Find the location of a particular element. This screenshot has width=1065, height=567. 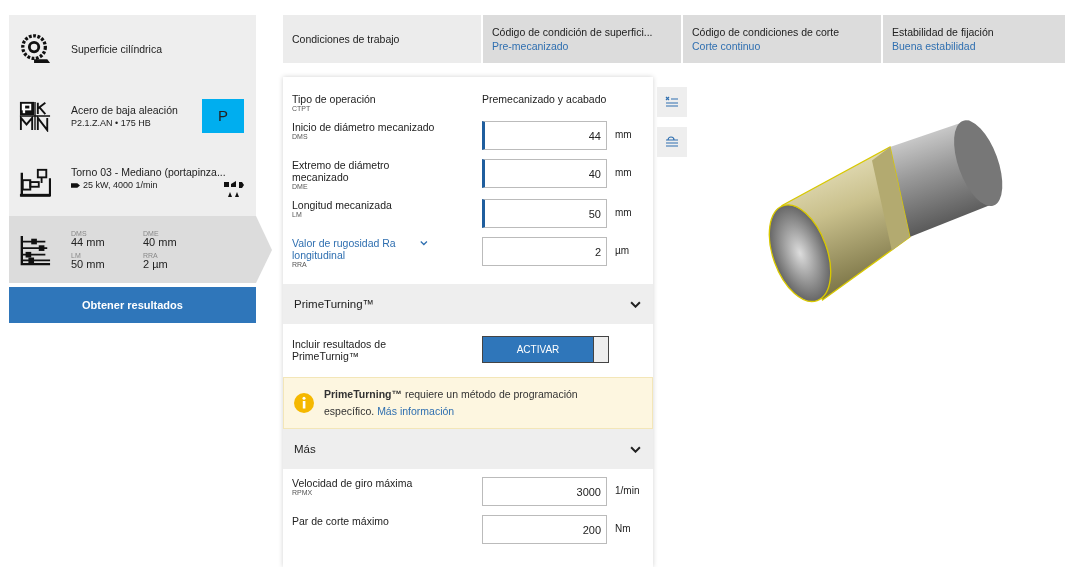

section-title: PrimeTurning™ is located at coordinates (334, 304).